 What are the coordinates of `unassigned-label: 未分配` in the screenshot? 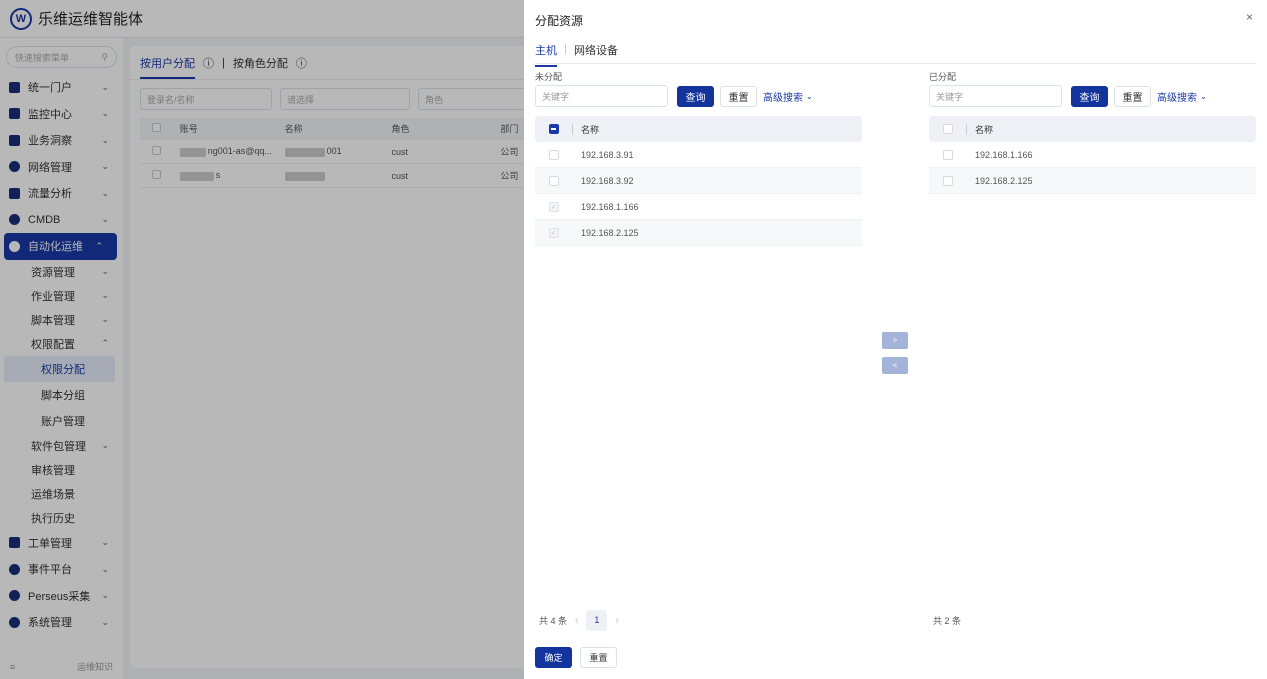 It's located at (549, 77).